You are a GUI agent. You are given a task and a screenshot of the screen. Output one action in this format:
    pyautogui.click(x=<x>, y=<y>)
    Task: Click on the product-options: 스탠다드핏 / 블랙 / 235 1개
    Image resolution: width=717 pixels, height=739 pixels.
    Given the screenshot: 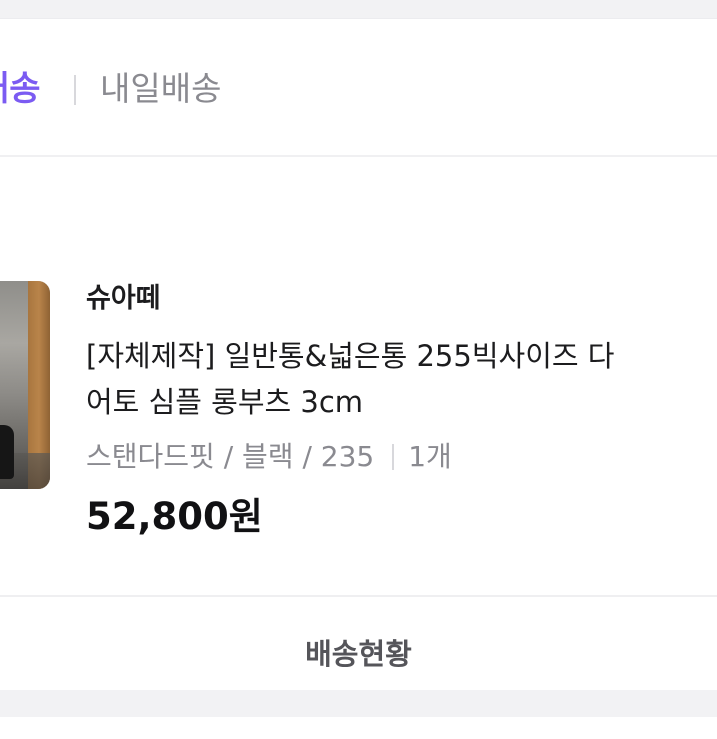 What is the action you would take?
    pyautogui.click(x=269, y=457)
    